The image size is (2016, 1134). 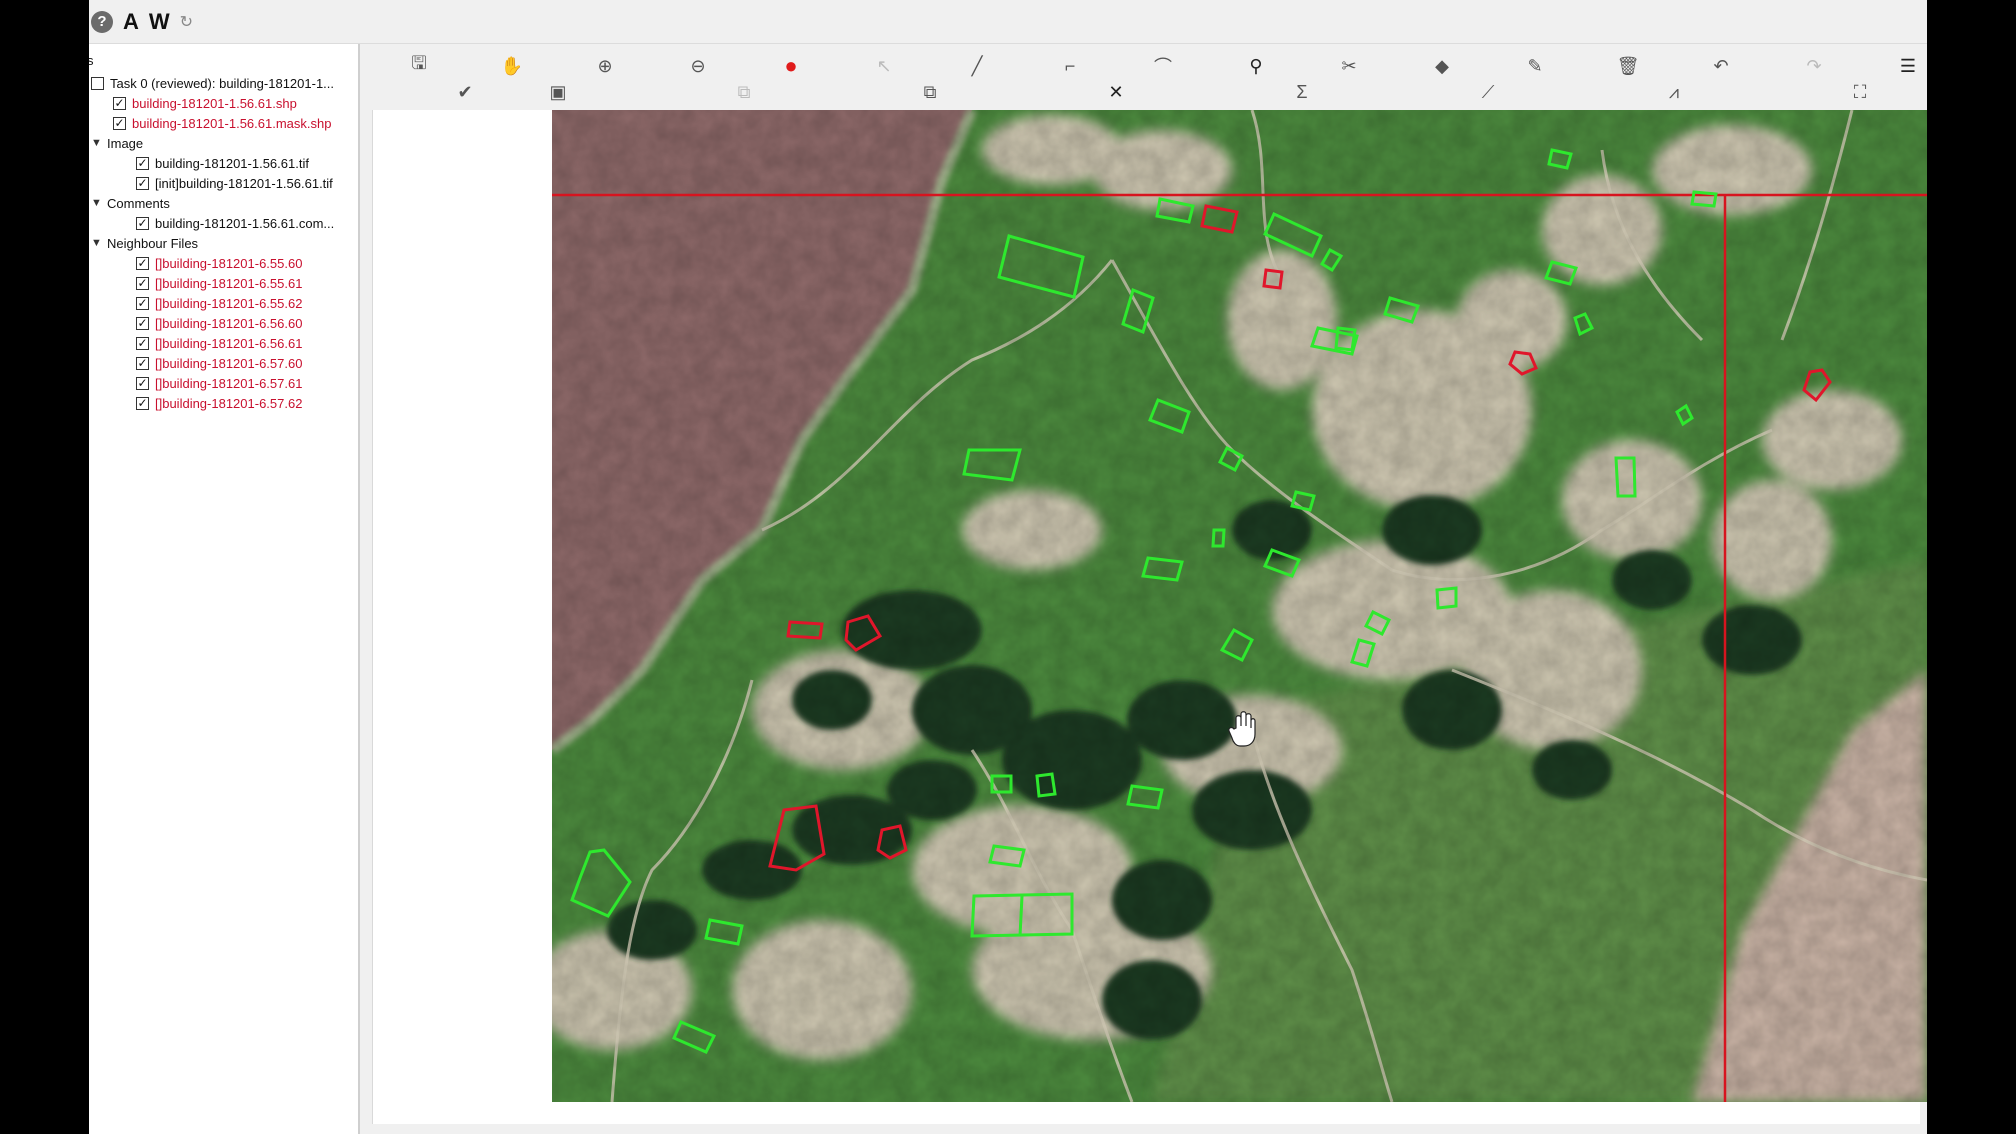 I want to click on neighbour-item: ✓ []building-181201-6.57.60, so click(x=219, y=363).